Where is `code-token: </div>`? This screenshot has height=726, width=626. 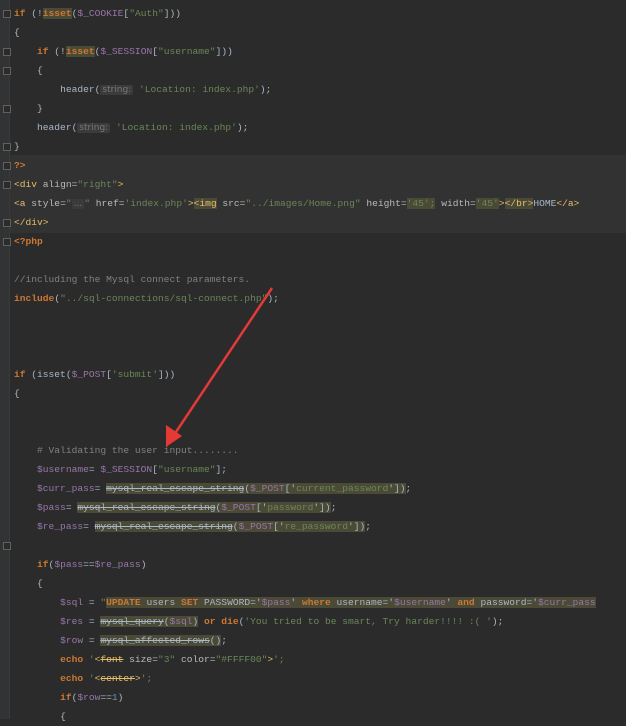 code-token: </div> is located at coordinates (31, 222).